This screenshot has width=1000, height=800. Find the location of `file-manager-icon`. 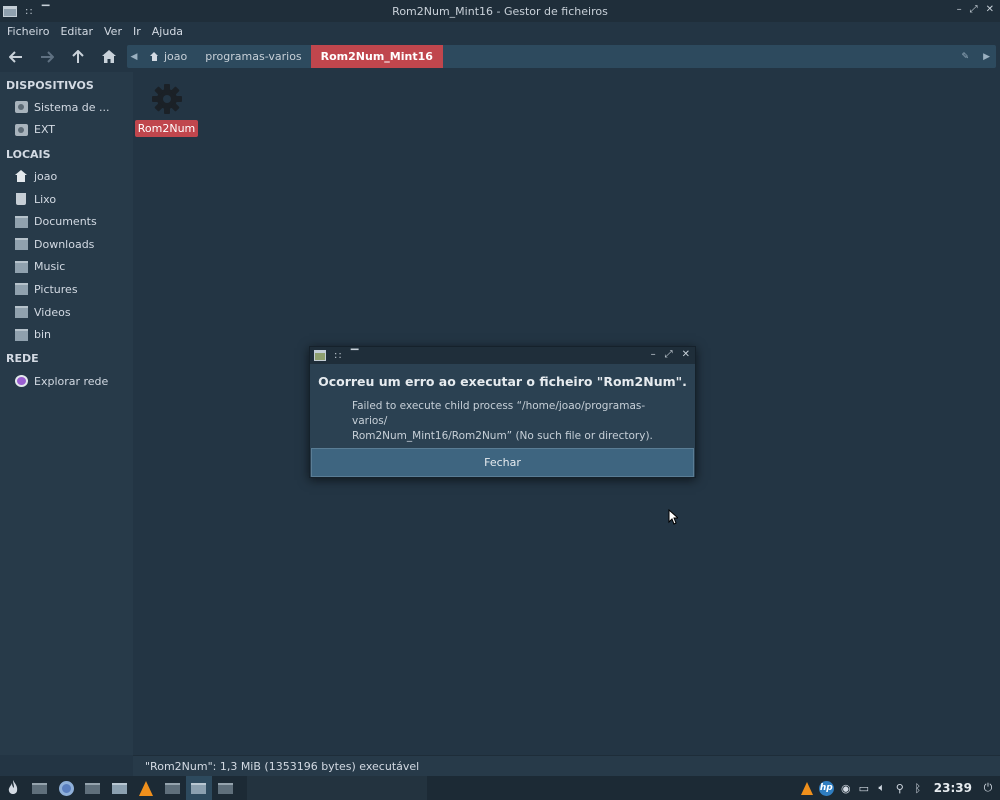

file-manager-icon is located at coordinates (199, 788).